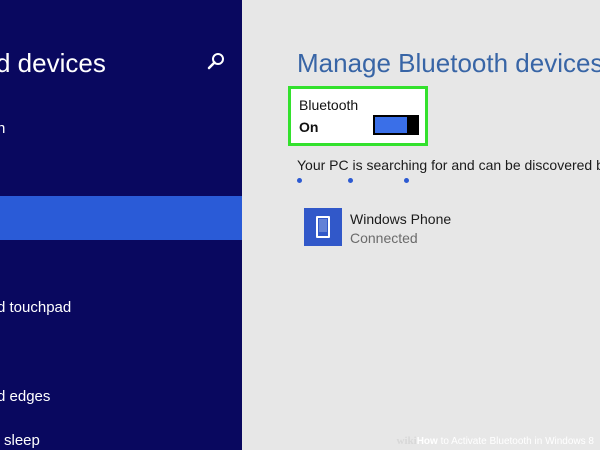 The height and width of the screenshot is (450, 600). Describe the element at coordinates (323, 227) in the screenshot. I see `phone-icon` at that location.